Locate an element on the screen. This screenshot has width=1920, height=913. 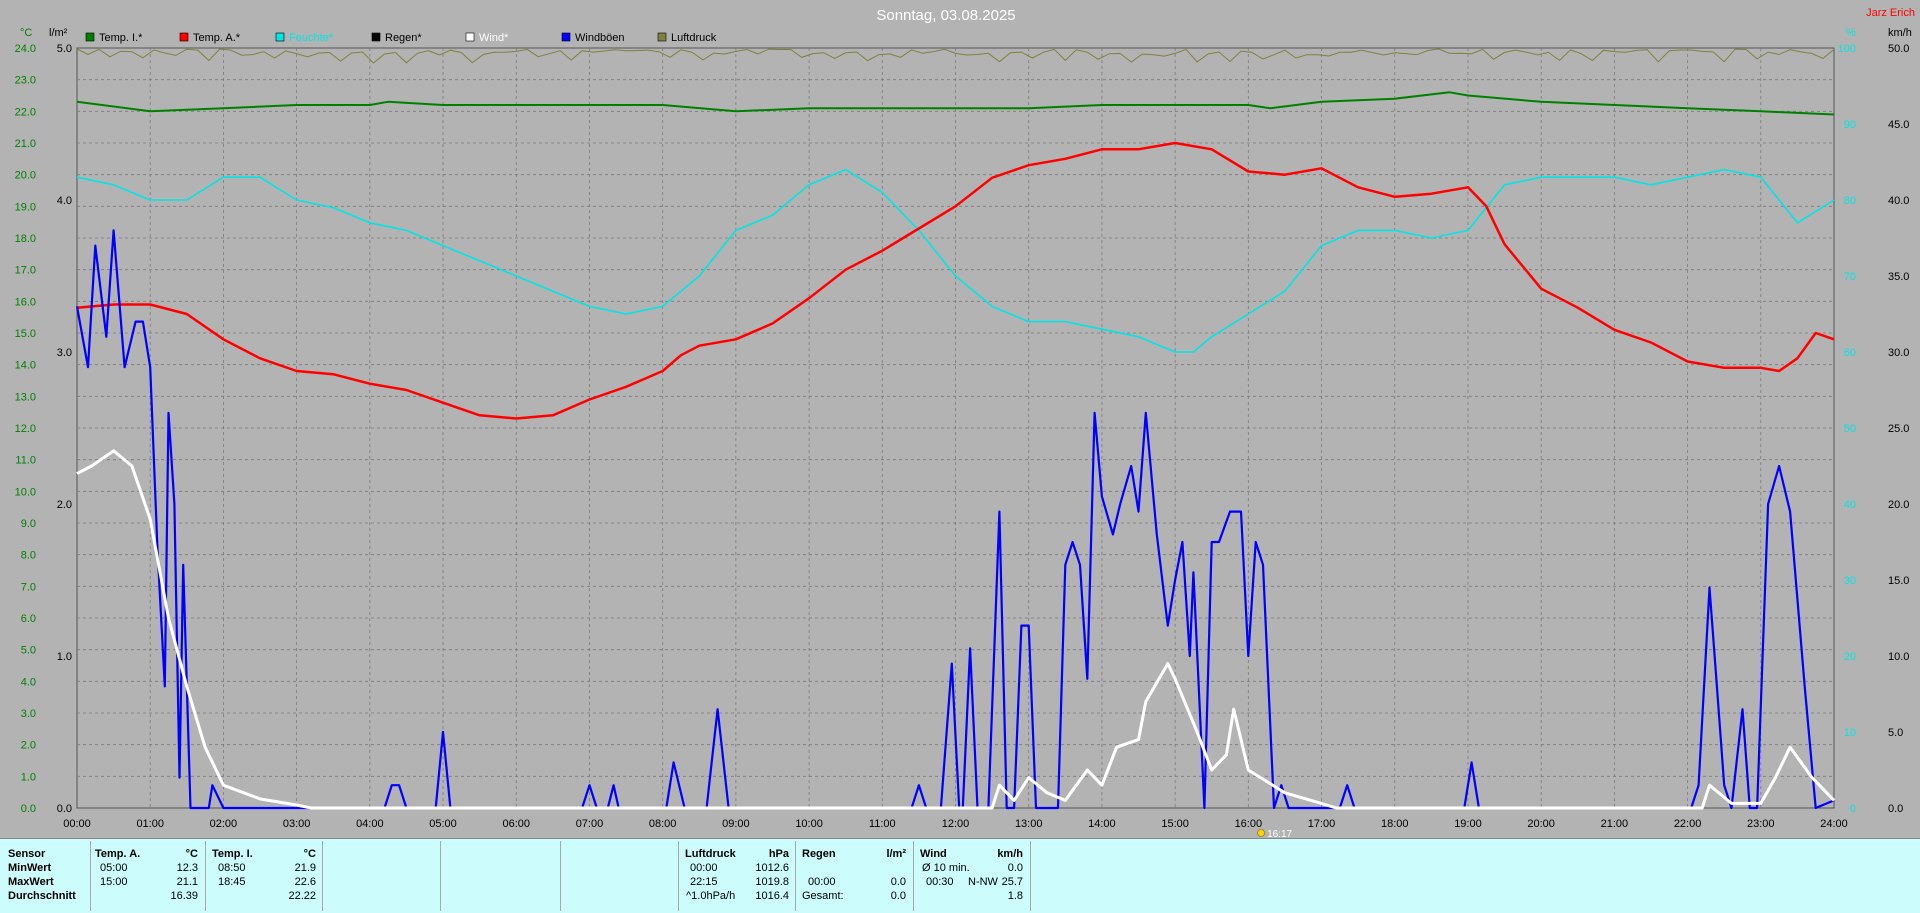
row-label-min: MinWert is located at coordinates (30, 868).